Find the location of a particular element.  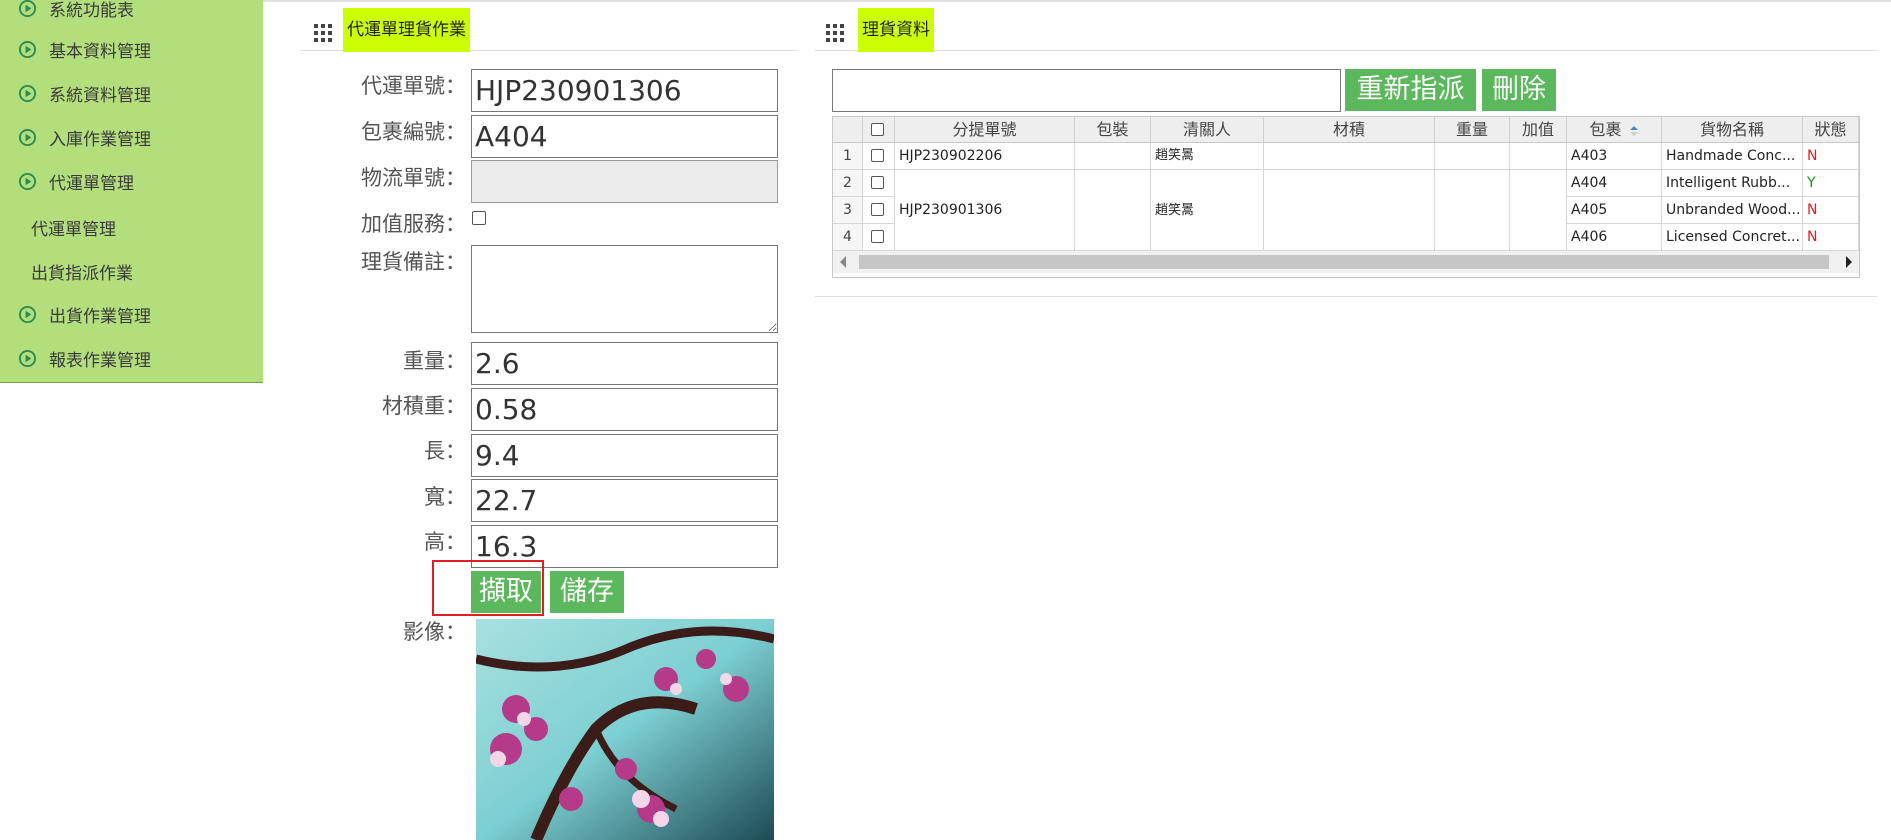

order-no-input is located at coordinates (624, 90).